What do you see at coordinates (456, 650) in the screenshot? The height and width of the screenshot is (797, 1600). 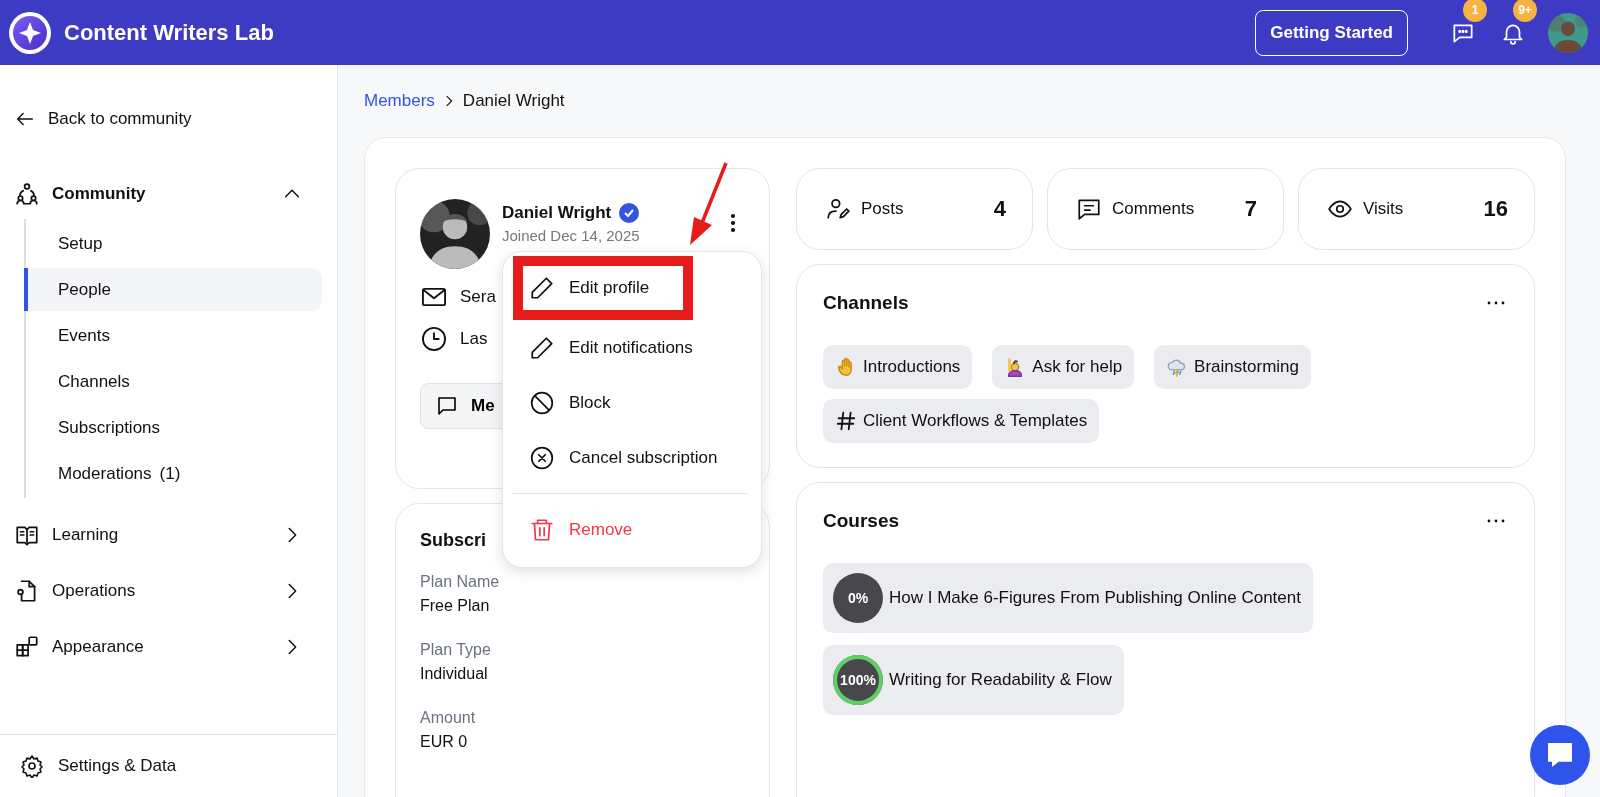 I see `field-label: Plan Type` at bounding box center [456, 650].